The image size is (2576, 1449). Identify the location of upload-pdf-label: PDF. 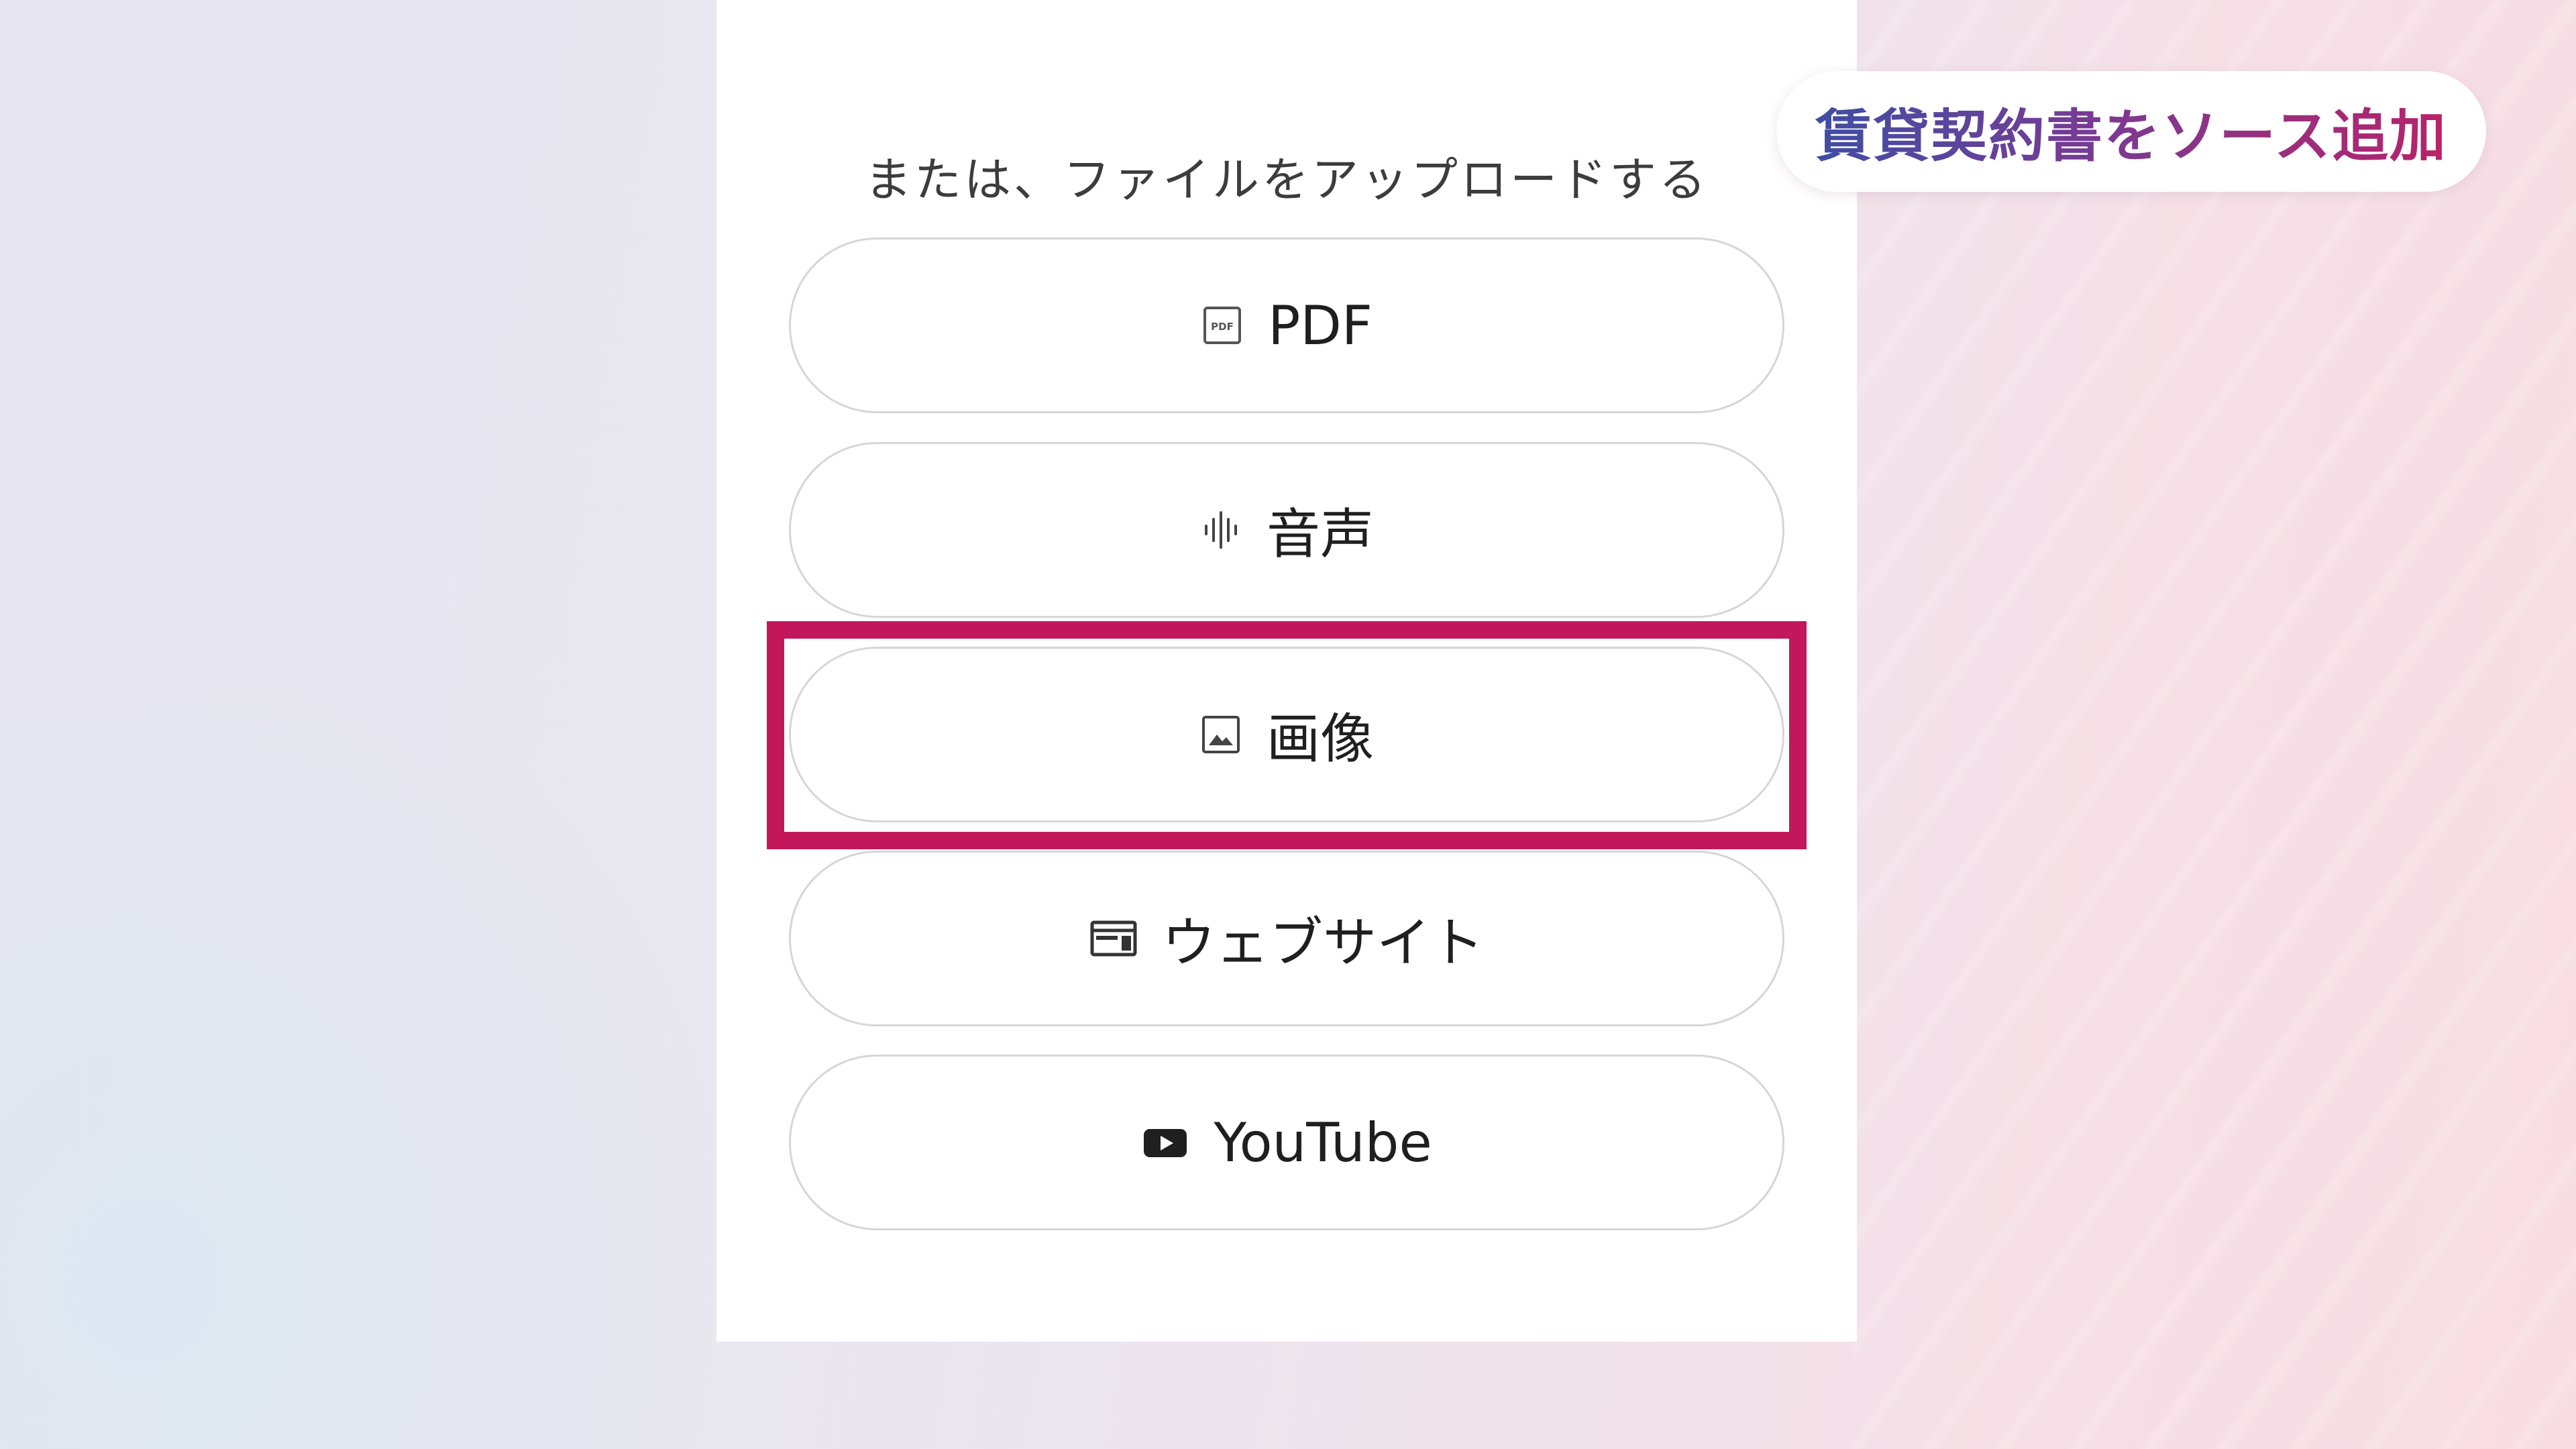
(1320, 325).